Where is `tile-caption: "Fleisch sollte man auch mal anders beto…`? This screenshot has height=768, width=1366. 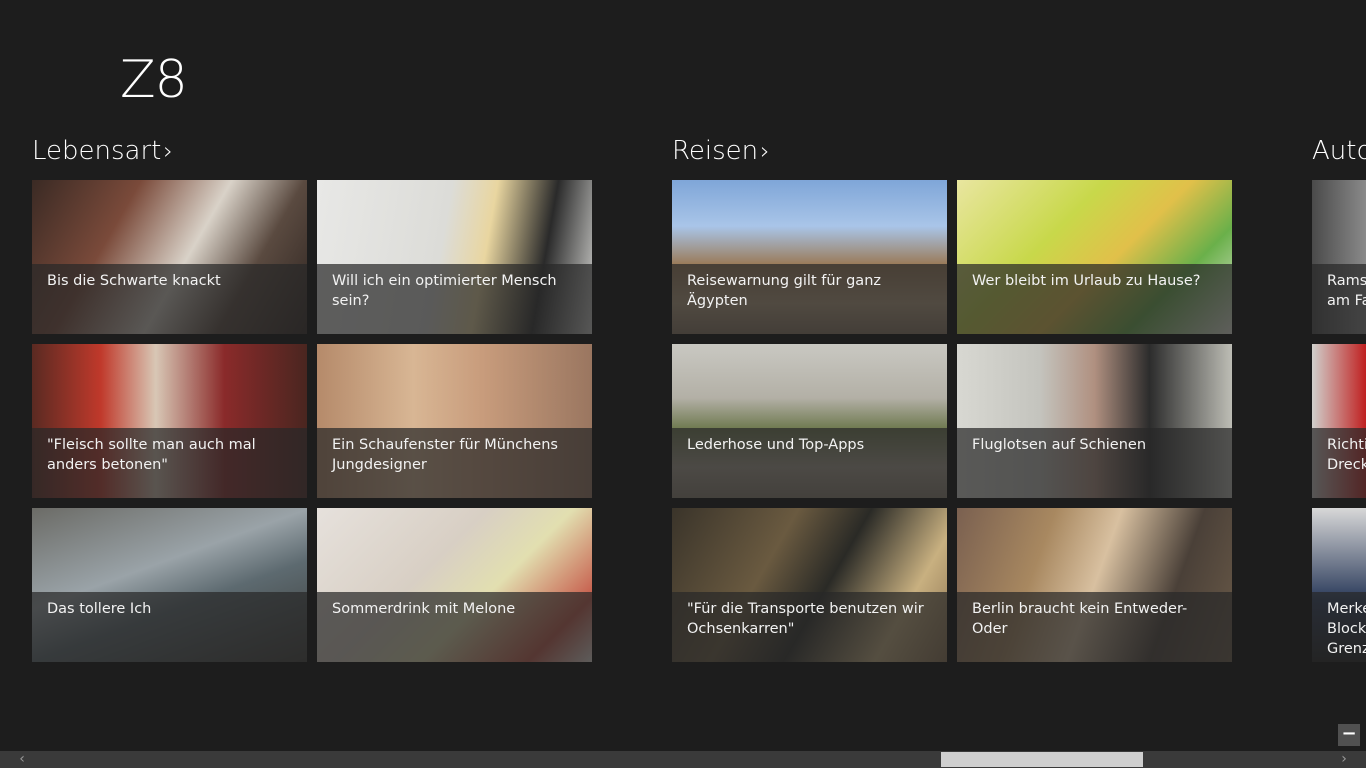
tile-caption: "Fleisch sollte man auch mal anders beto… is located at coordinates (169, 463).